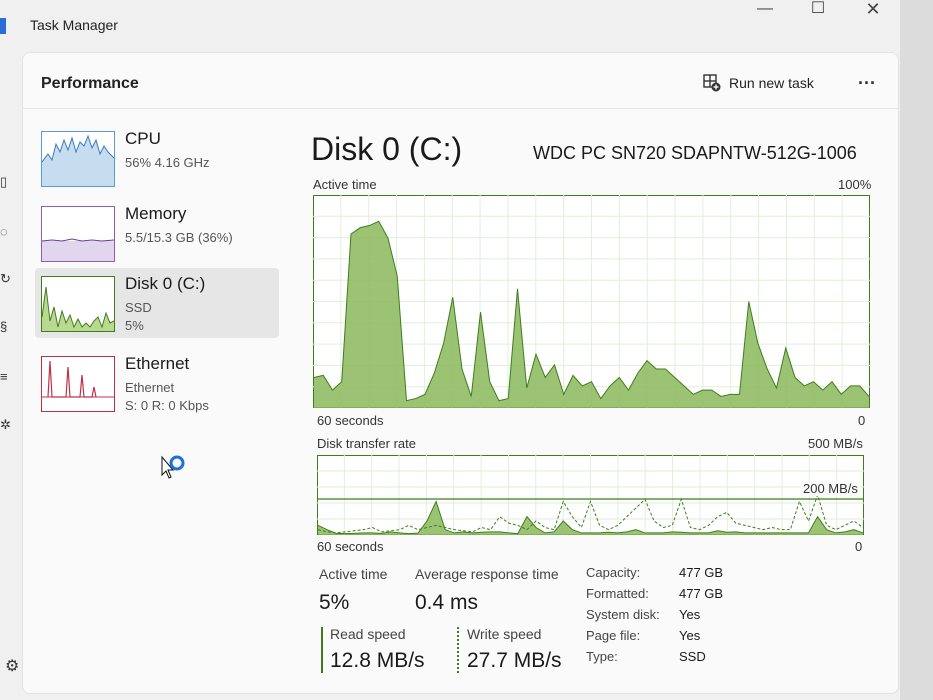 Image resolution: width=933 pixels, height=700 pixels. I want to click on device-memory: Memory 5.5/15.3 GB (36%), so click(157, 233).